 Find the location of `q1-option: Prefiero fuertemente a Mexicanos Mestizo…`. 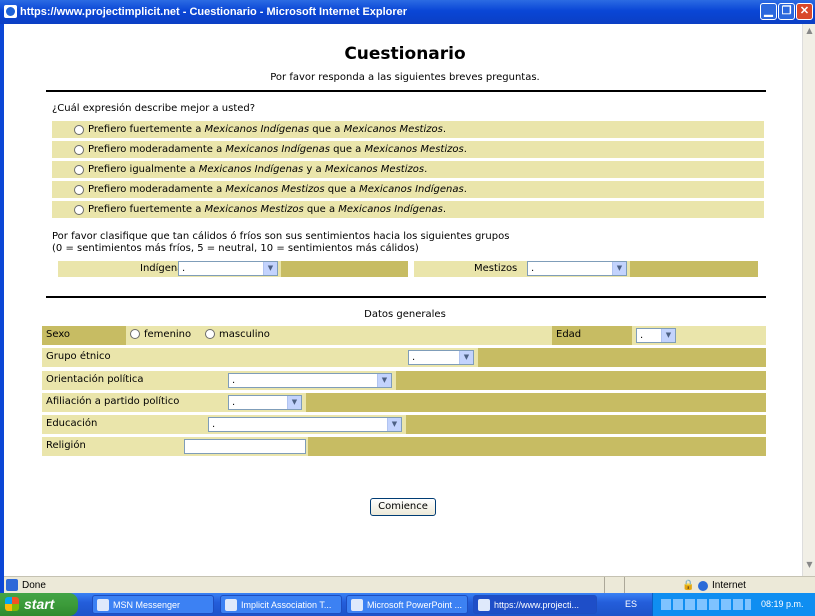

q1-option: Prefiero fuertemente a Mexicanos Mestizo… is located at coordinates (408, 209).